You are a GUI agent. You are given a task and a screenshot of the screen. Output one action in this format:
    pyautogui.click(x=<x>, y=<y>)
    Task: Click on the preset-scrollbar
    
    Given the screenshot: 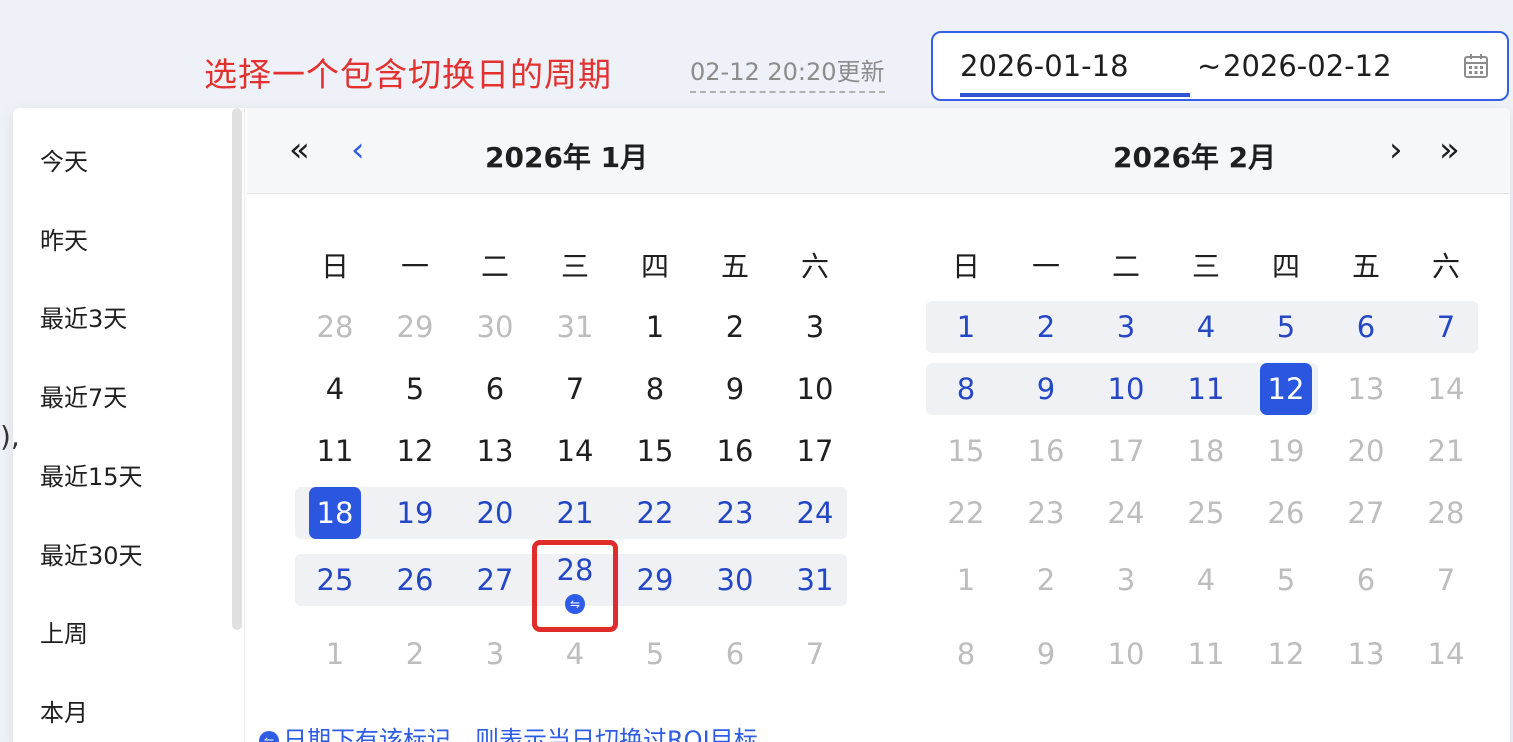 What is the action you would take?
    pyautogui.click(x=237, y=369)
    